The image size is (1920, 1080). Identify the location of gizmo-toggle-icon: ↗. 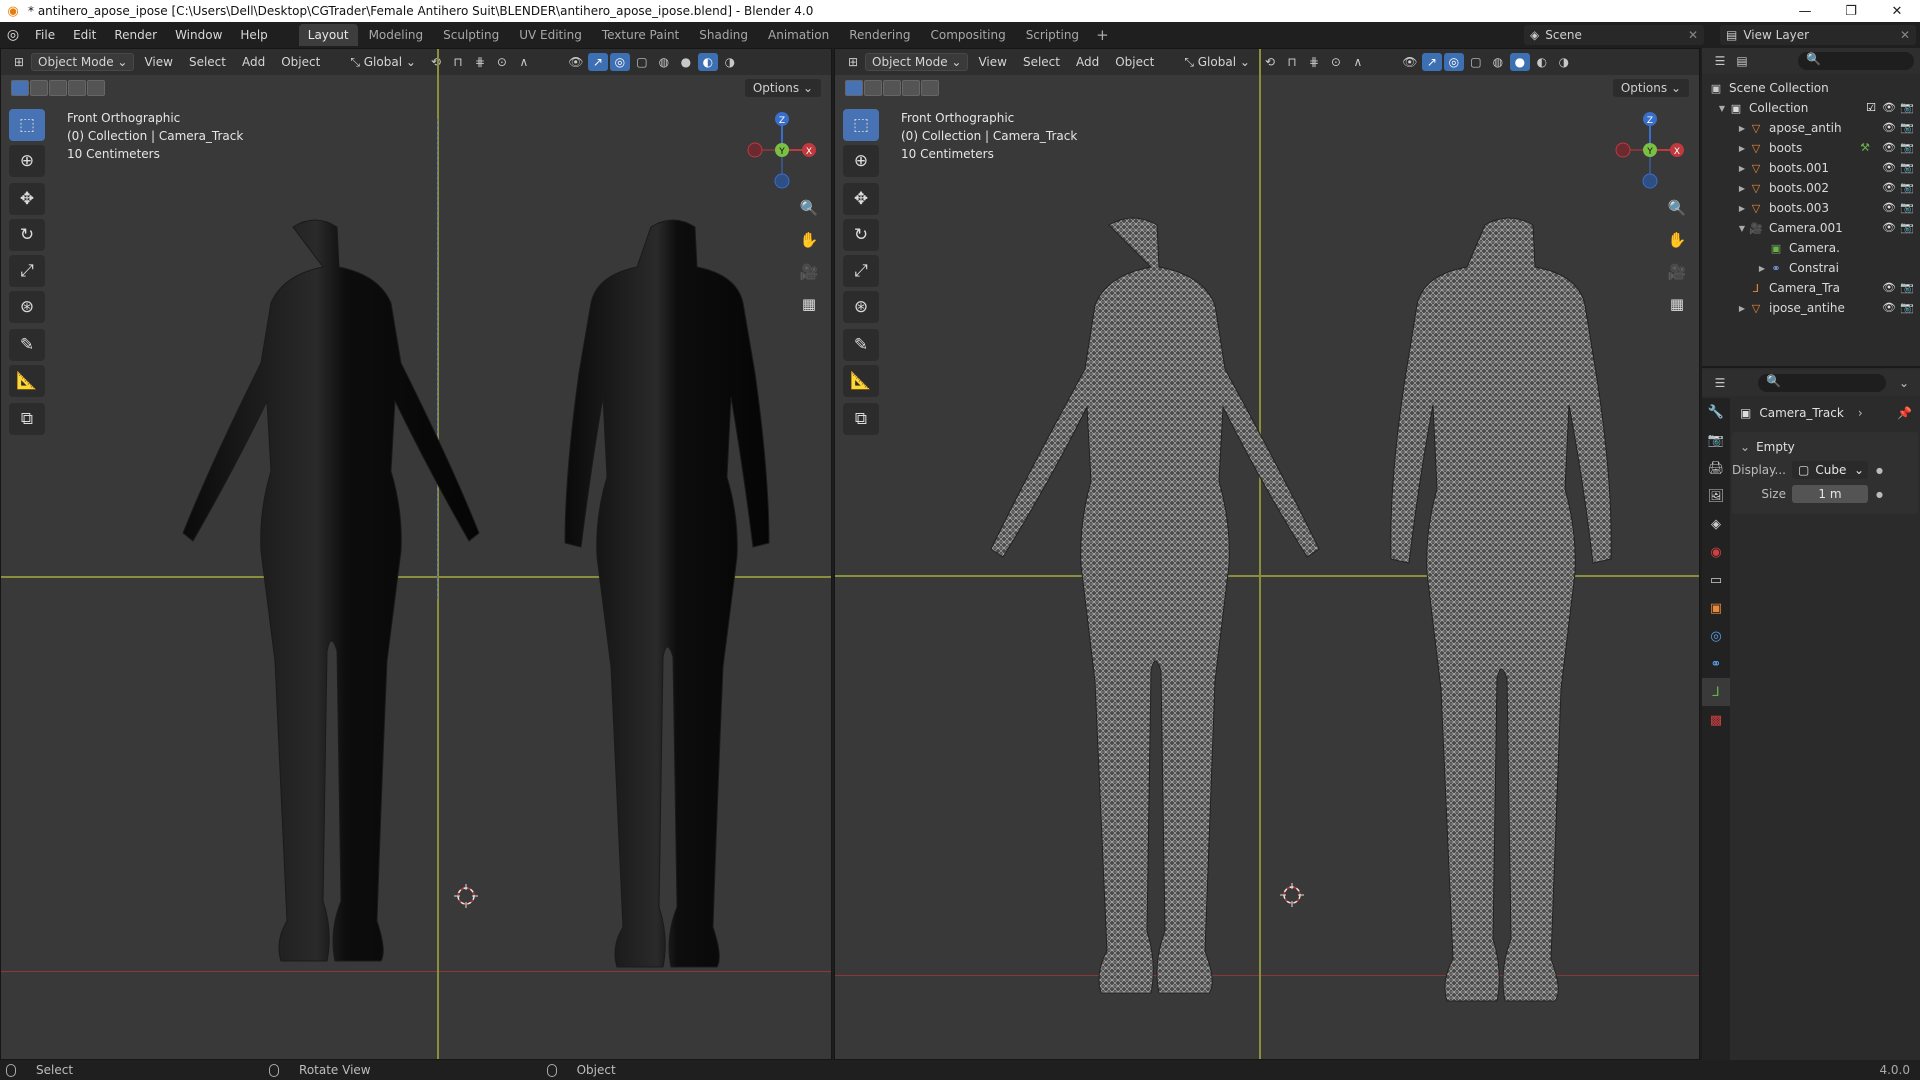
(597, 62).